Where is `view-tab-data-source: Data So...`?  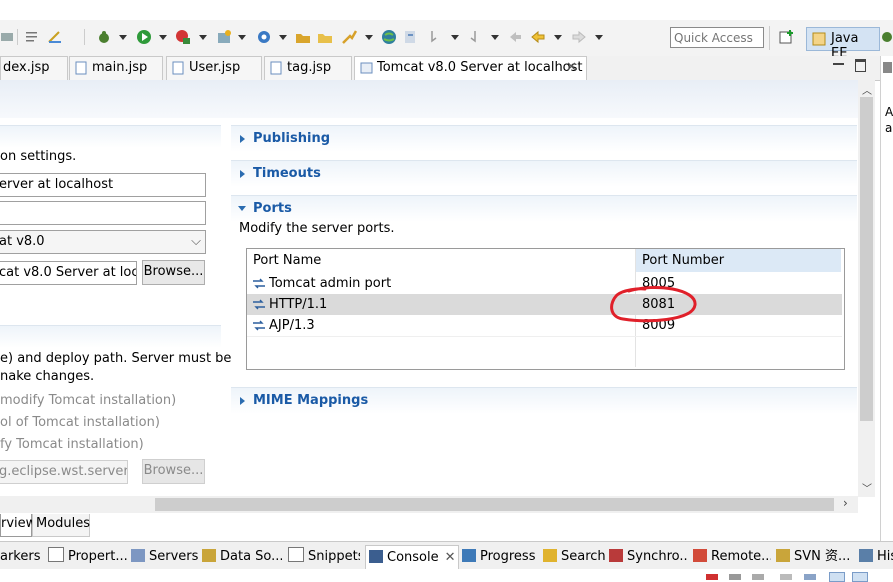
view-tab-data-source: Data So... is located at coordinates (242, 557).